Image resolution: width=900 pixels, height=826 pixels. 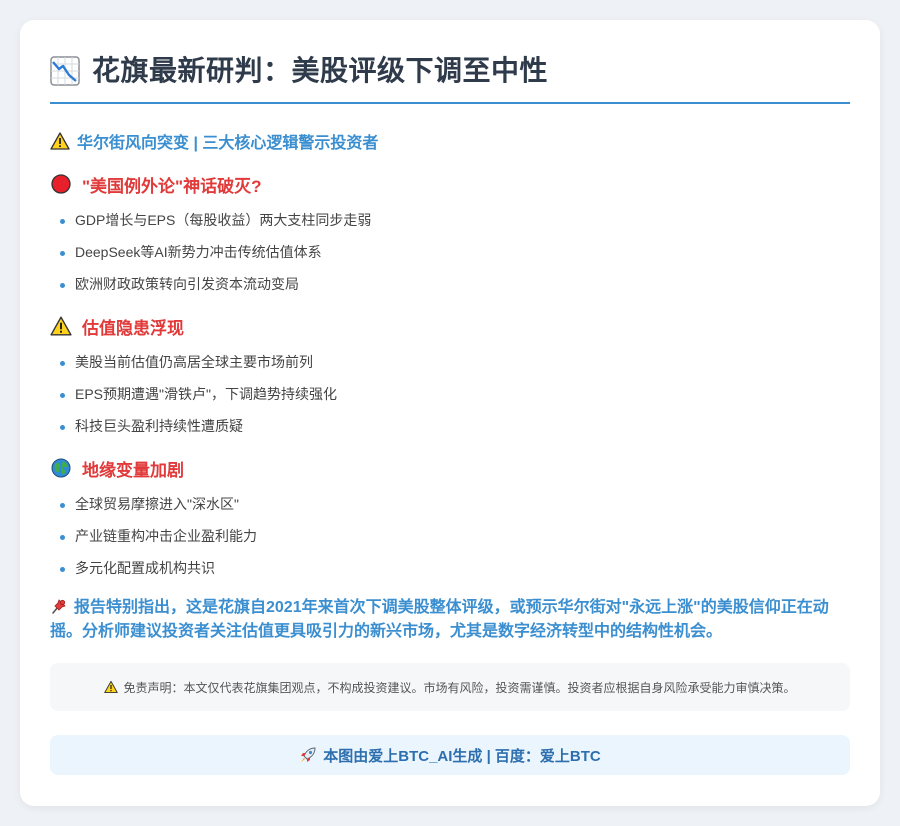 What do you see at coordinates (61, 468) in the screenshot?
I see `globe-icon` at bounding box center [61, 468].